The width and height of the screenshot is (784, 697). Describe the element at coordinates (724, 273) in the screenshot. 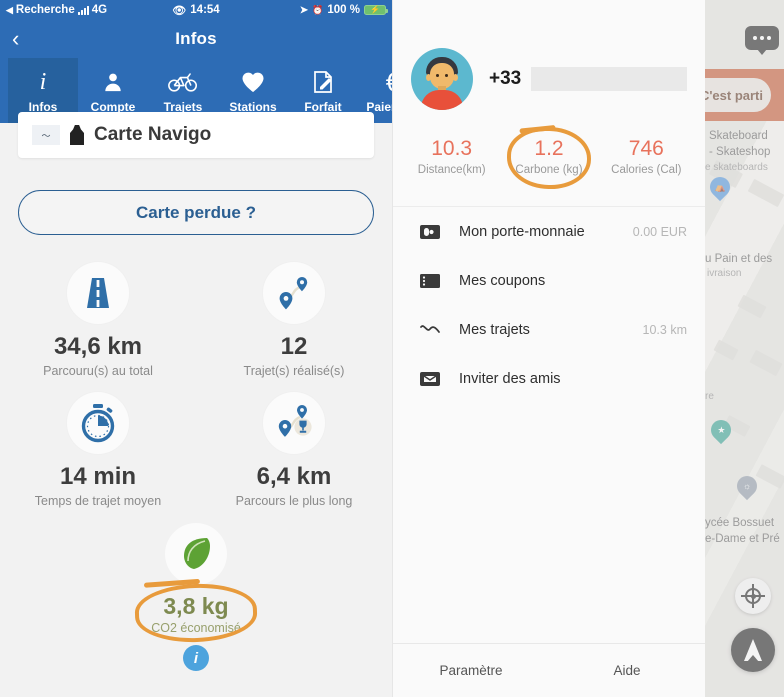

I see `map-label-livraison: ivraison` at that location.